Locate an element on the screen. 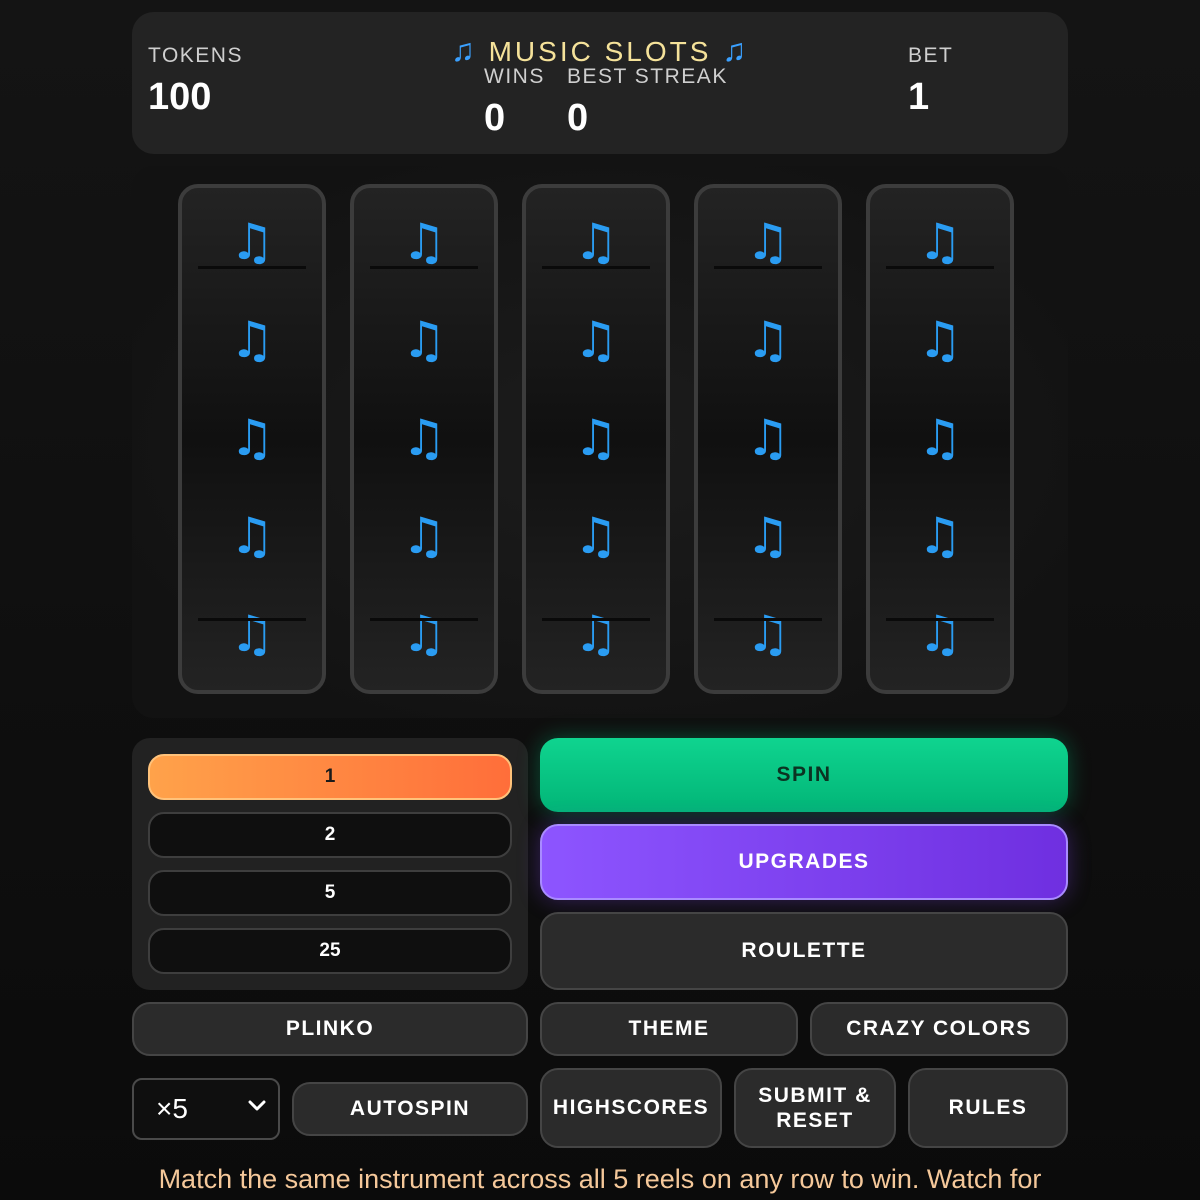 This screenshot has height=1200, width=1200. reel-4: ♫ ♫ ♫ ♫ ♫ is located at coordinates (768, 439).